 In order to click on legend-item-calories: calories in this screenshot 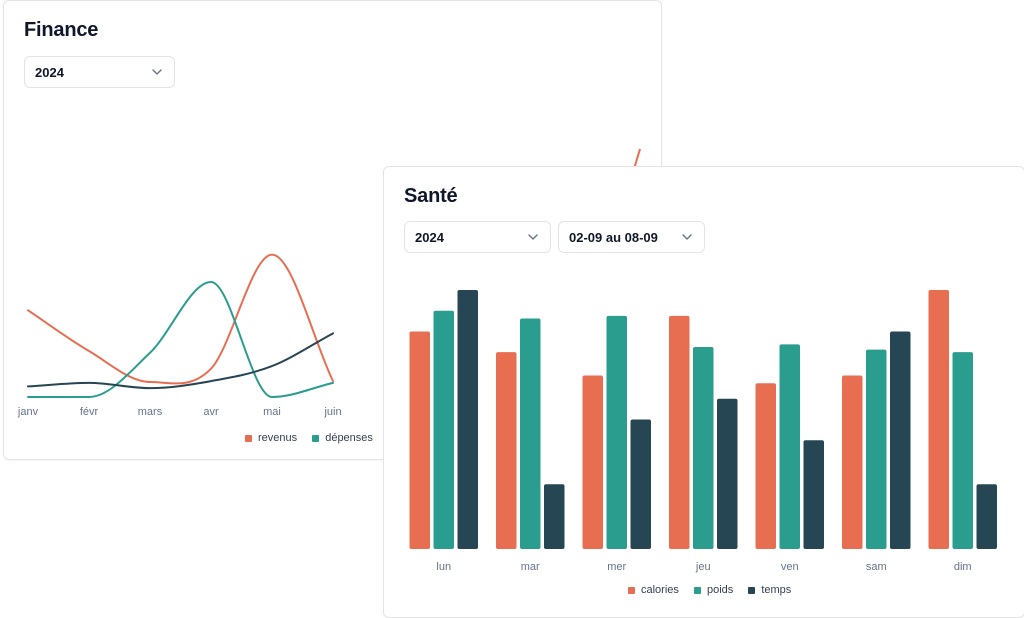, I will do `click(653, 590)`.